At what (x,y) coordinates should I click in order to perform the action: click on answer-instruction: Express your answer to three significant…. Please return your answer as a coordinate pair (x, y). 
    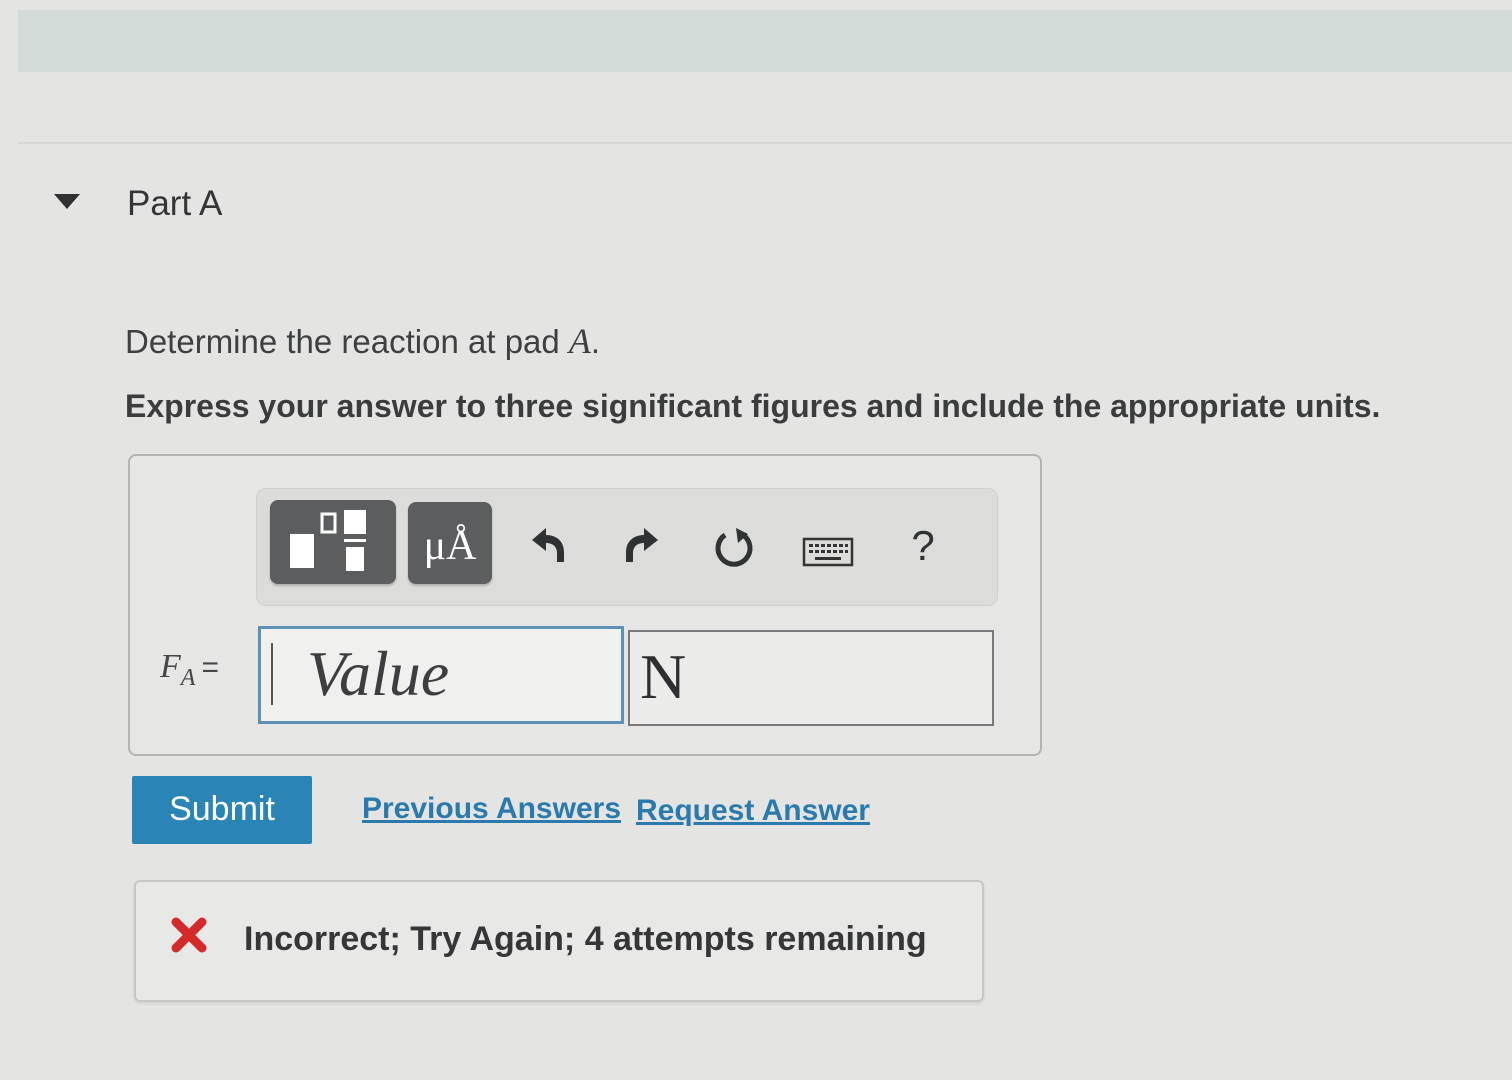
    Looking at the image, I should click on (753, 406).